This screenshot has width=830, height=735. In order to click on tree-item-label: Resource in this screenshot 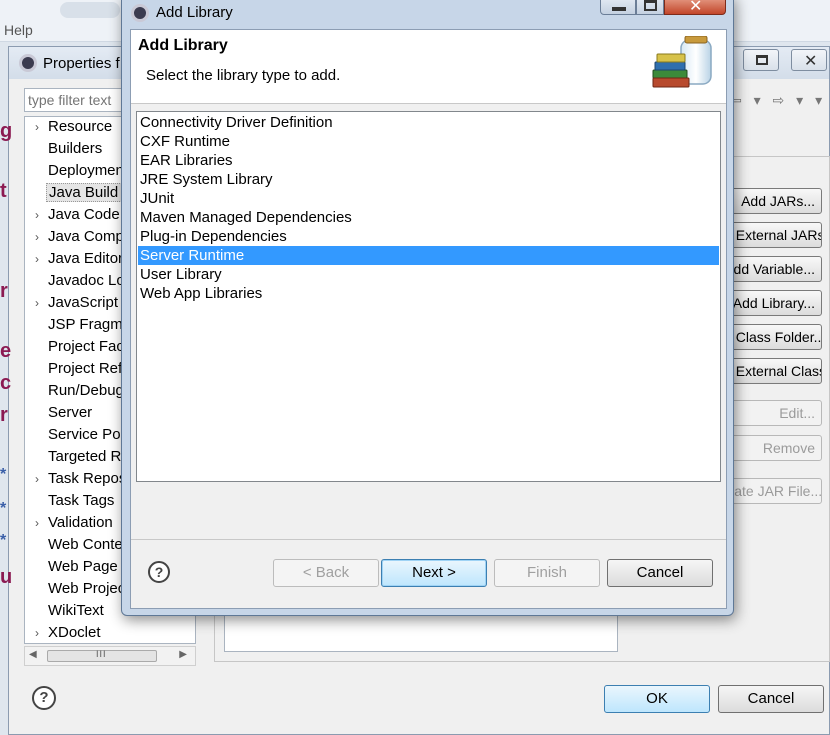, I will do `click(80, 126)`.